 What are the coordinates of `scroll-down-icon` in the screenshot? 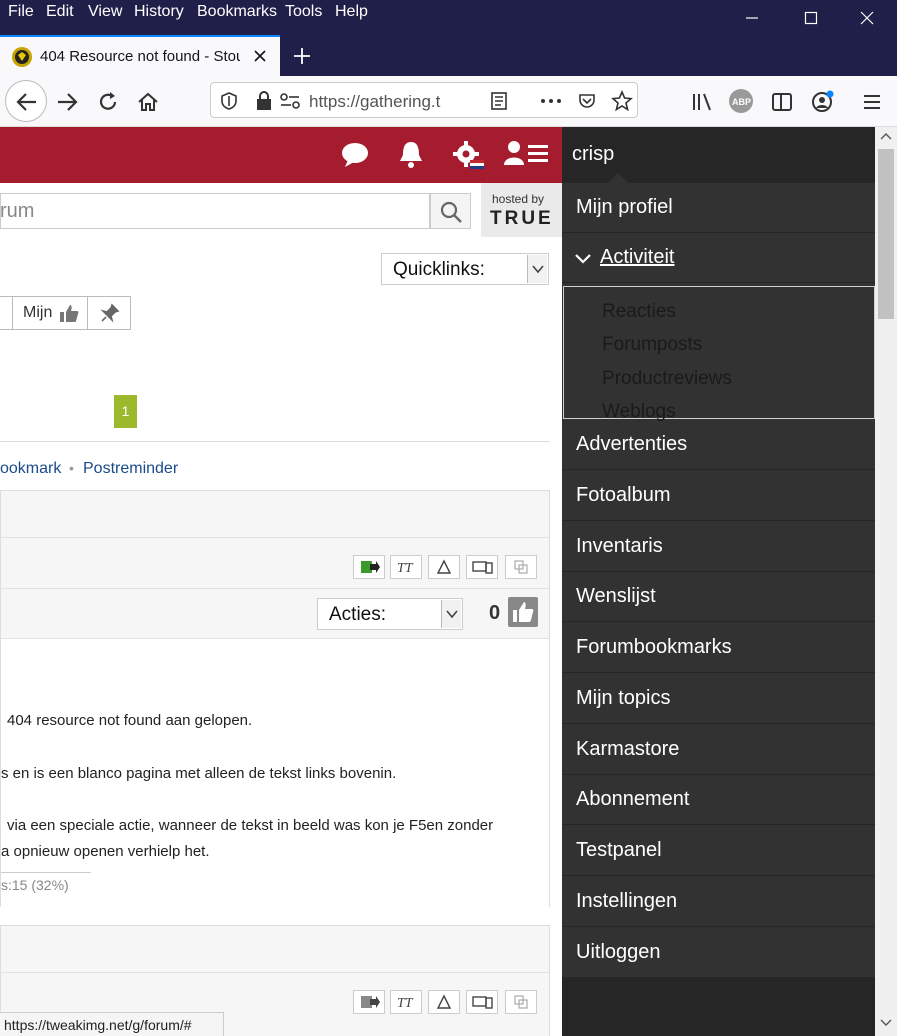 It's located at (886, 1023).